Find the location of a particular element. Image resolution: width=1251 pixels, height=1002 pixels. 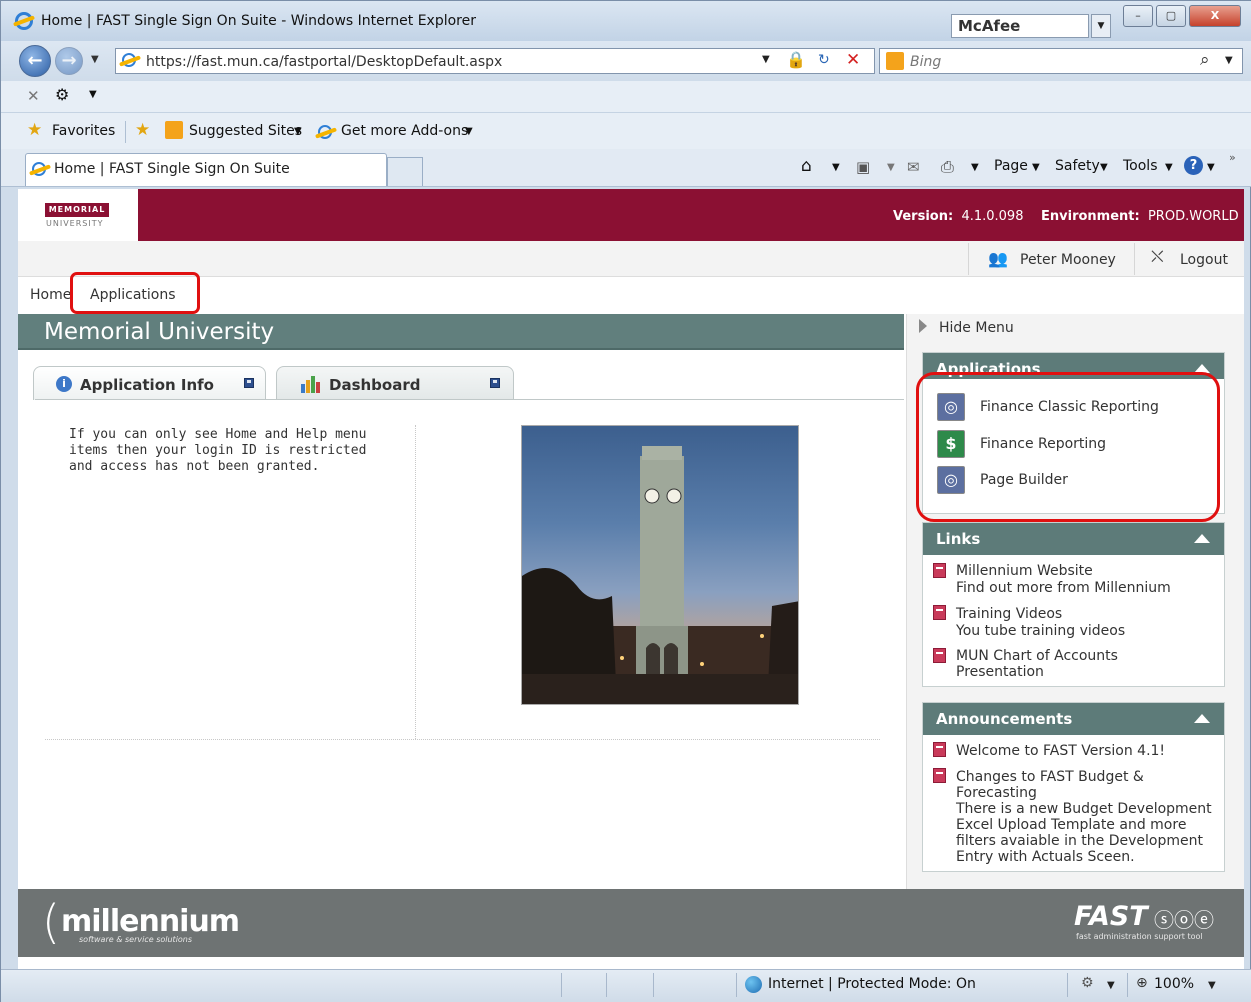

lock-icon: 🔒 is located at coordinates (796, 59).